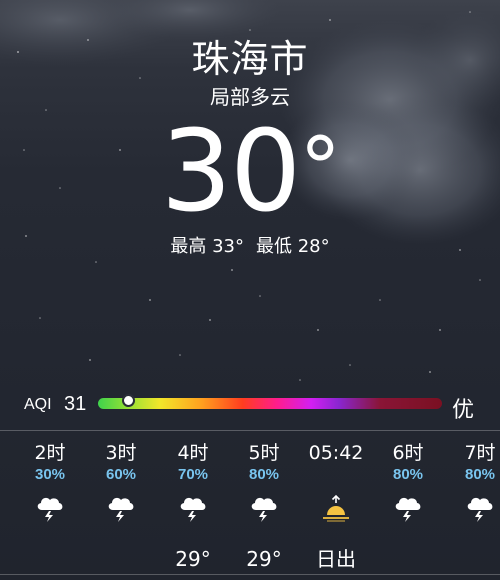  Describe the element at coordinates (264, 453) in the screenshot. I see `hourly-time: 5时` at that location.